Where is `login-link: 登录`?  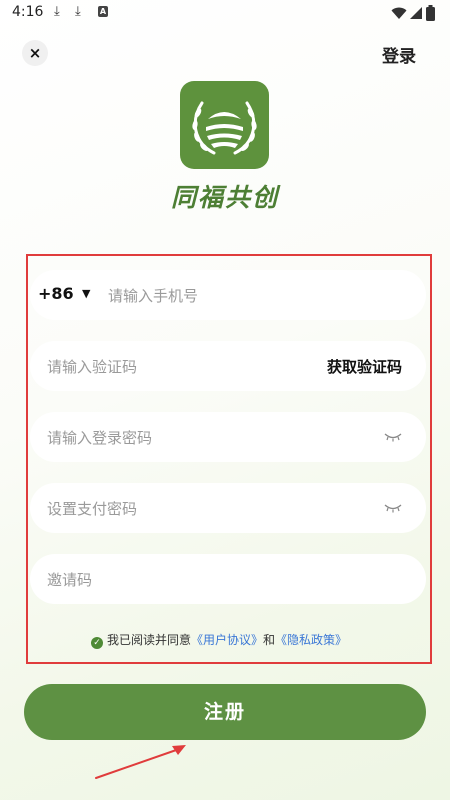 login-link: 登录 is located at coordinates (399, 54).